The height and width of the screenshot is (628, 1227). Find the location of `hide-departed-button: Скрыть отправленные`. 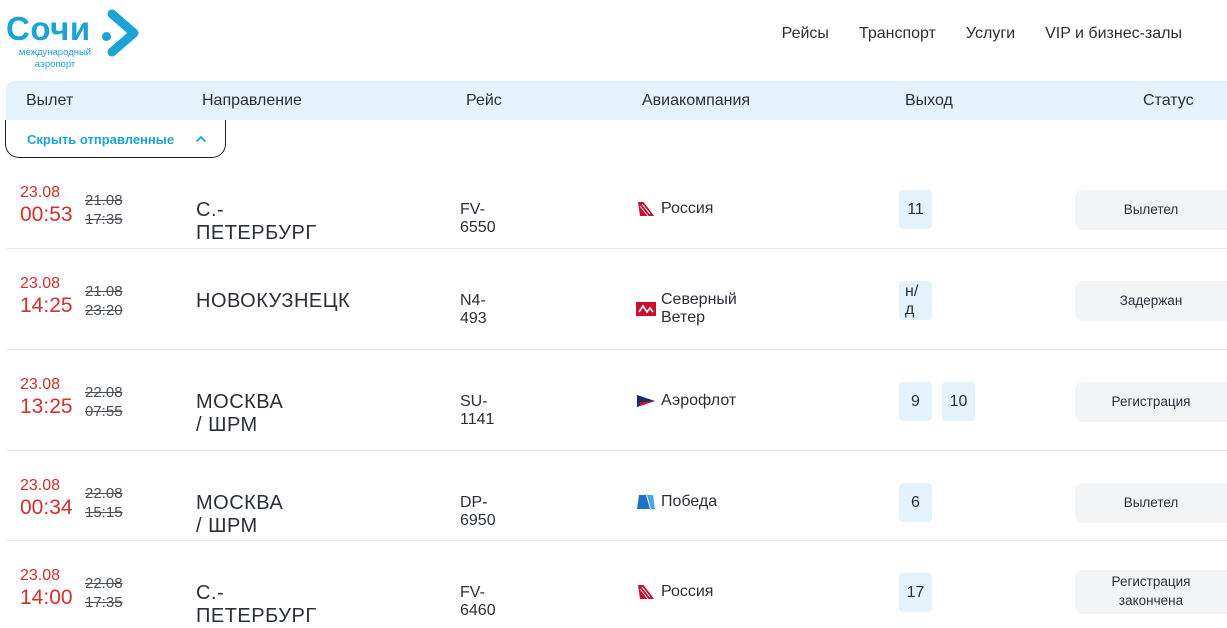

hide-departed-button: Скрыть отправленные is located at coordinates (115, 139).